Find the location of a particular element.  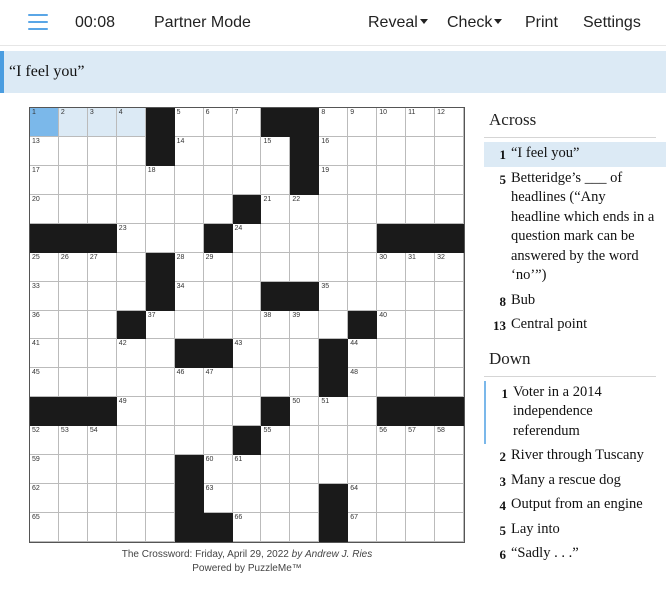

grid-cell: 60 is located at coordinates (218, 470).